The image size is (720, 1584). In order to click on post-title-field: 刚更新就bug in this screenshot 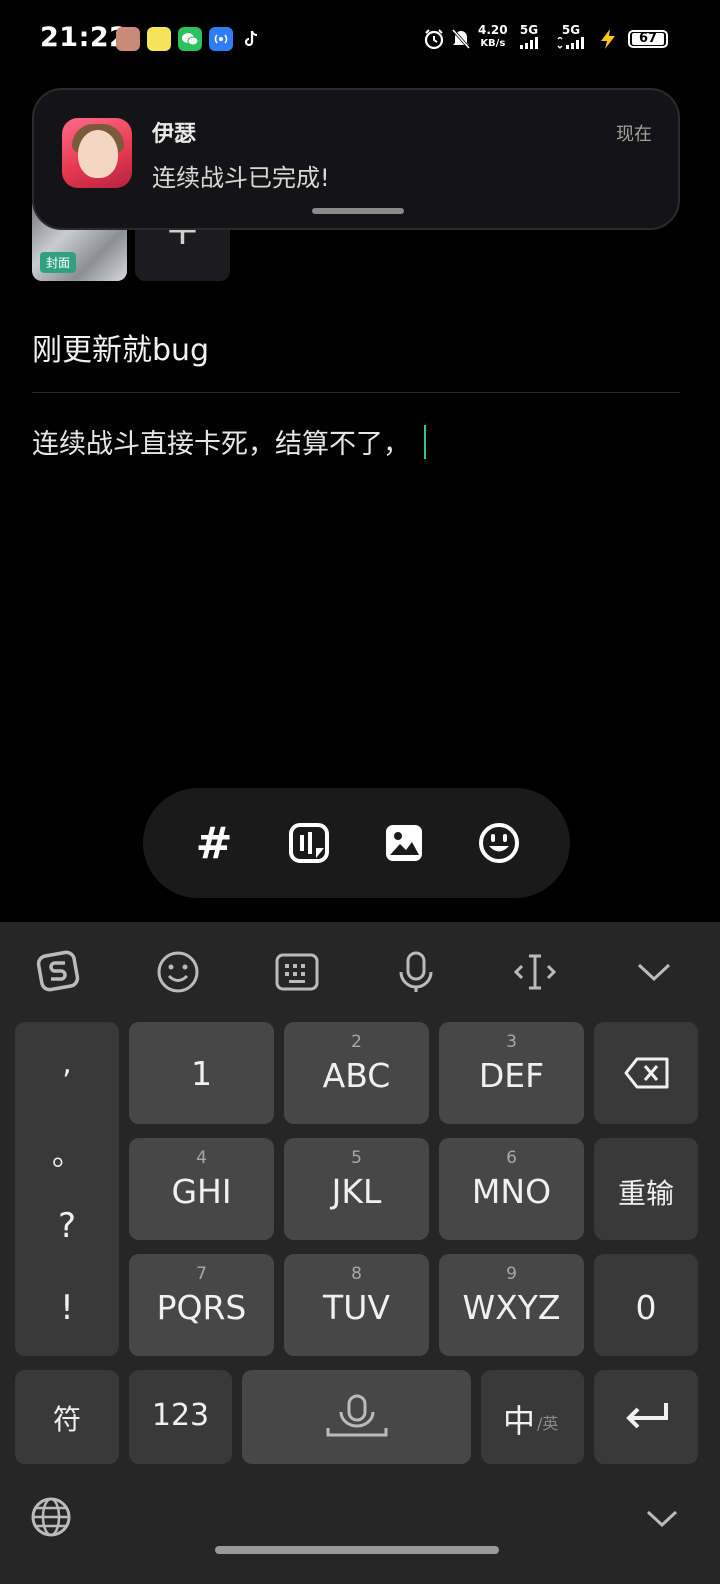, I will do `click(120, 347)`.